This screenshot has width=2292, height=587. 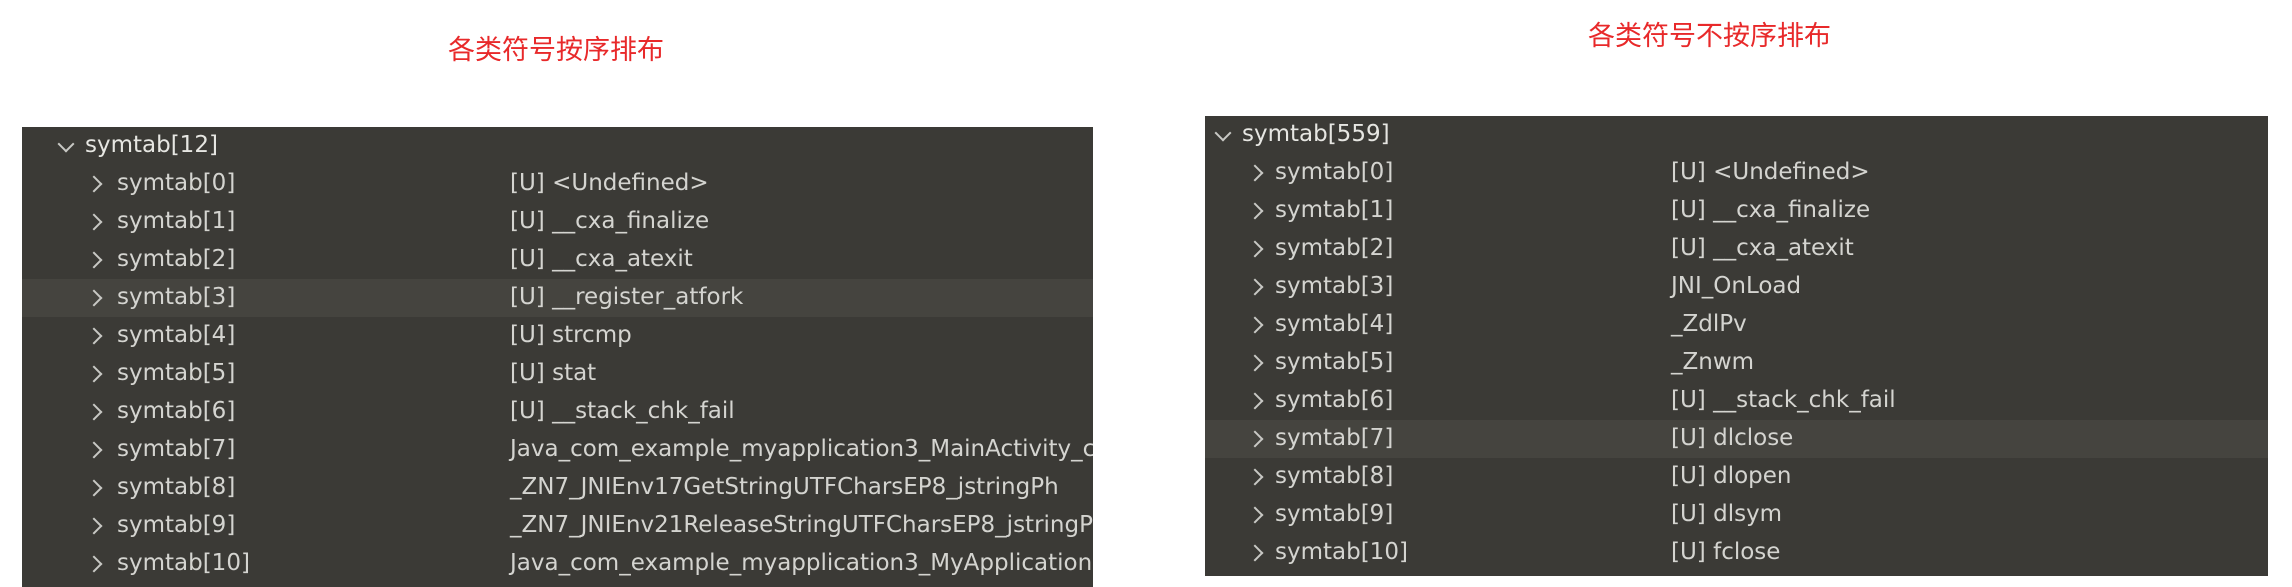 I want to click on tree-row-hovered: symtab[7] [U] dlclose, so click(x=1736, y=439).